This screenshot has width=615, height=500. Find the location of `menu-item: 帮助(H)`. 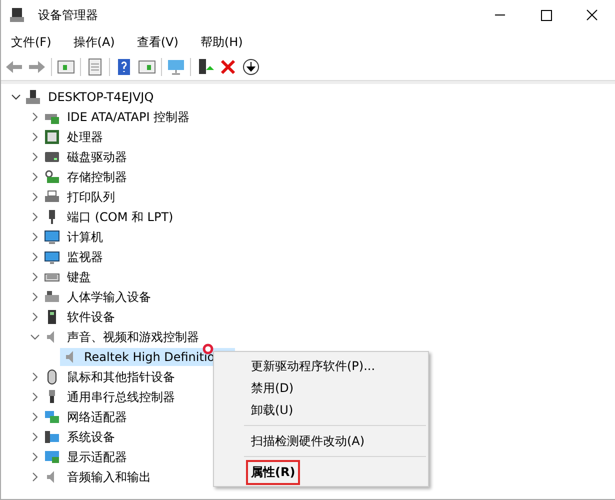

menu-item: 帮助(H) is located at coordinates (221, 42).